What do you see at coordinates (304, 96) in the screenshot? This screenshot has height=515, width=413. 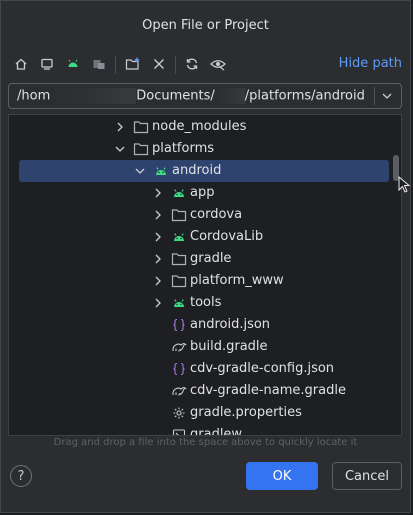 I see `path-segment-tail: /platforms/android` at bounding box center [304, 96].